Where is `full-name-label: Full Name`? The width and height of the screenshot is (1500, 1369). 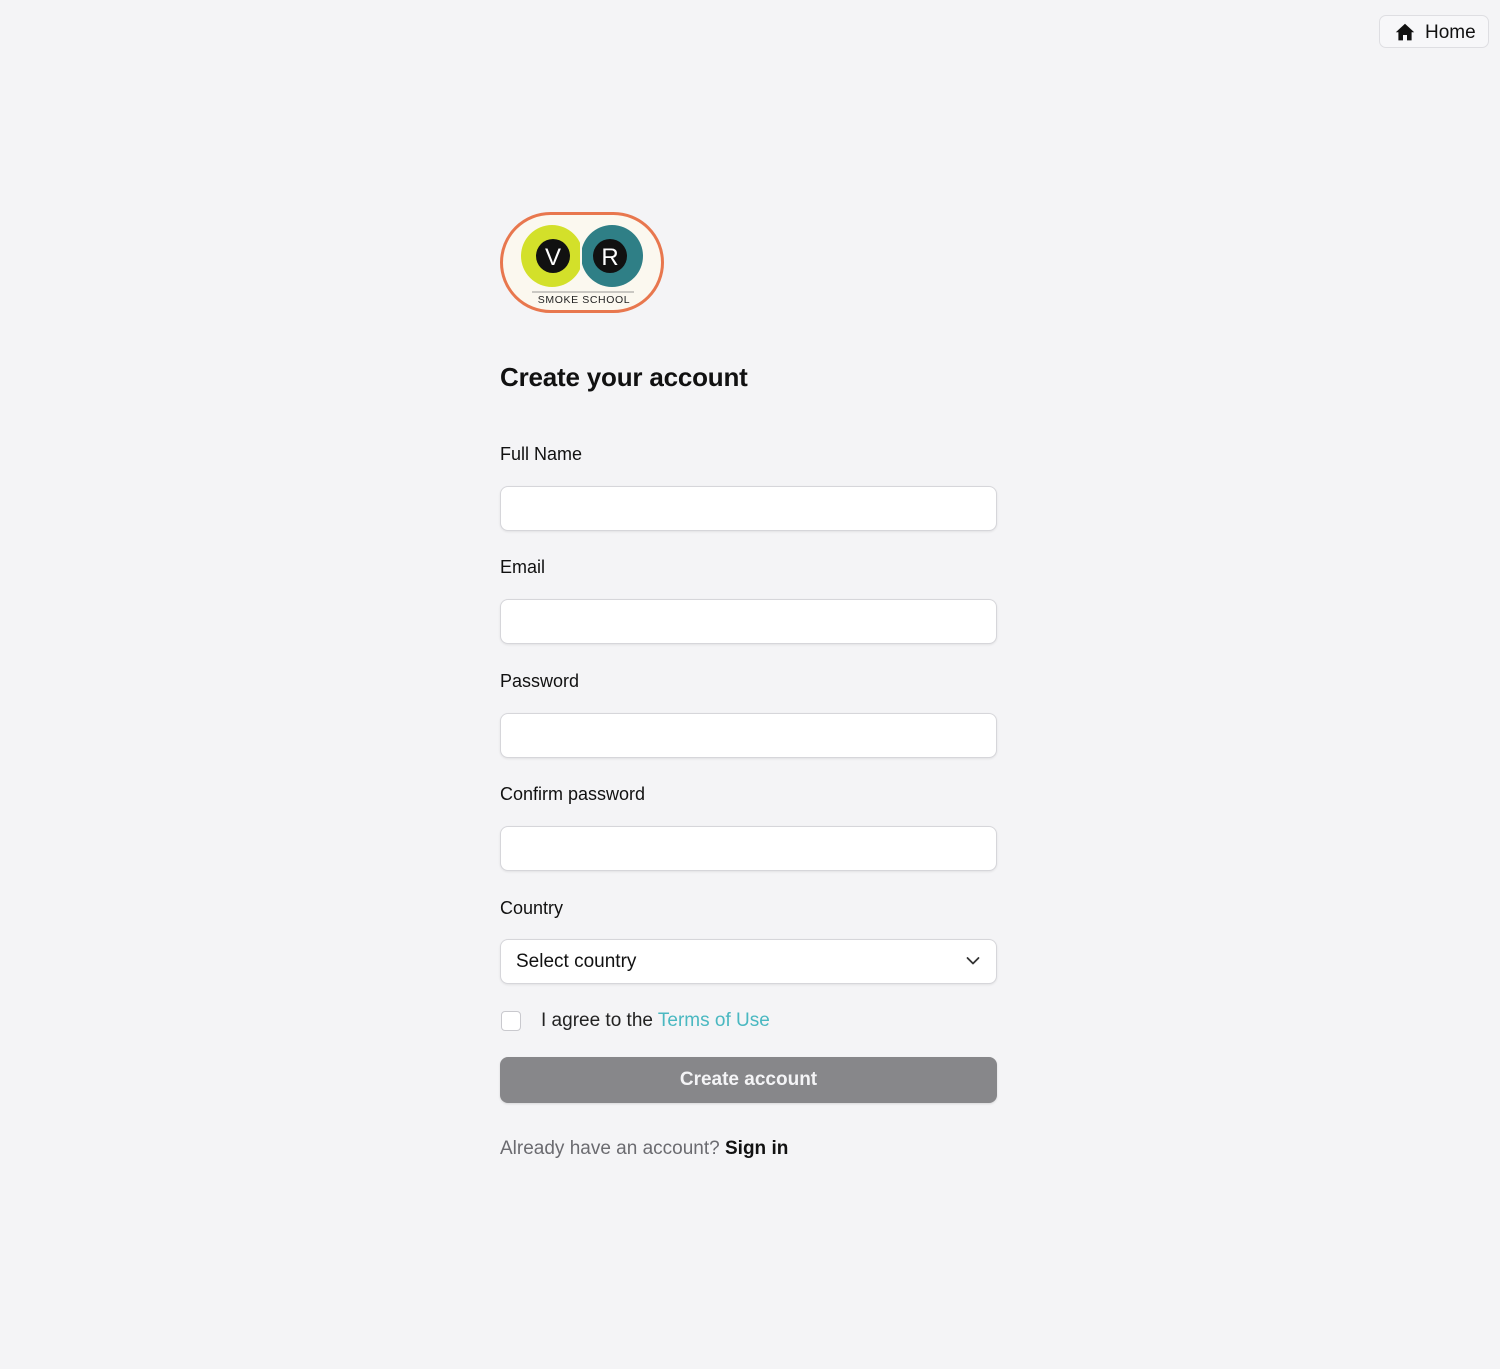 full-name-label: Full Name is located at coordinates (541, 454).